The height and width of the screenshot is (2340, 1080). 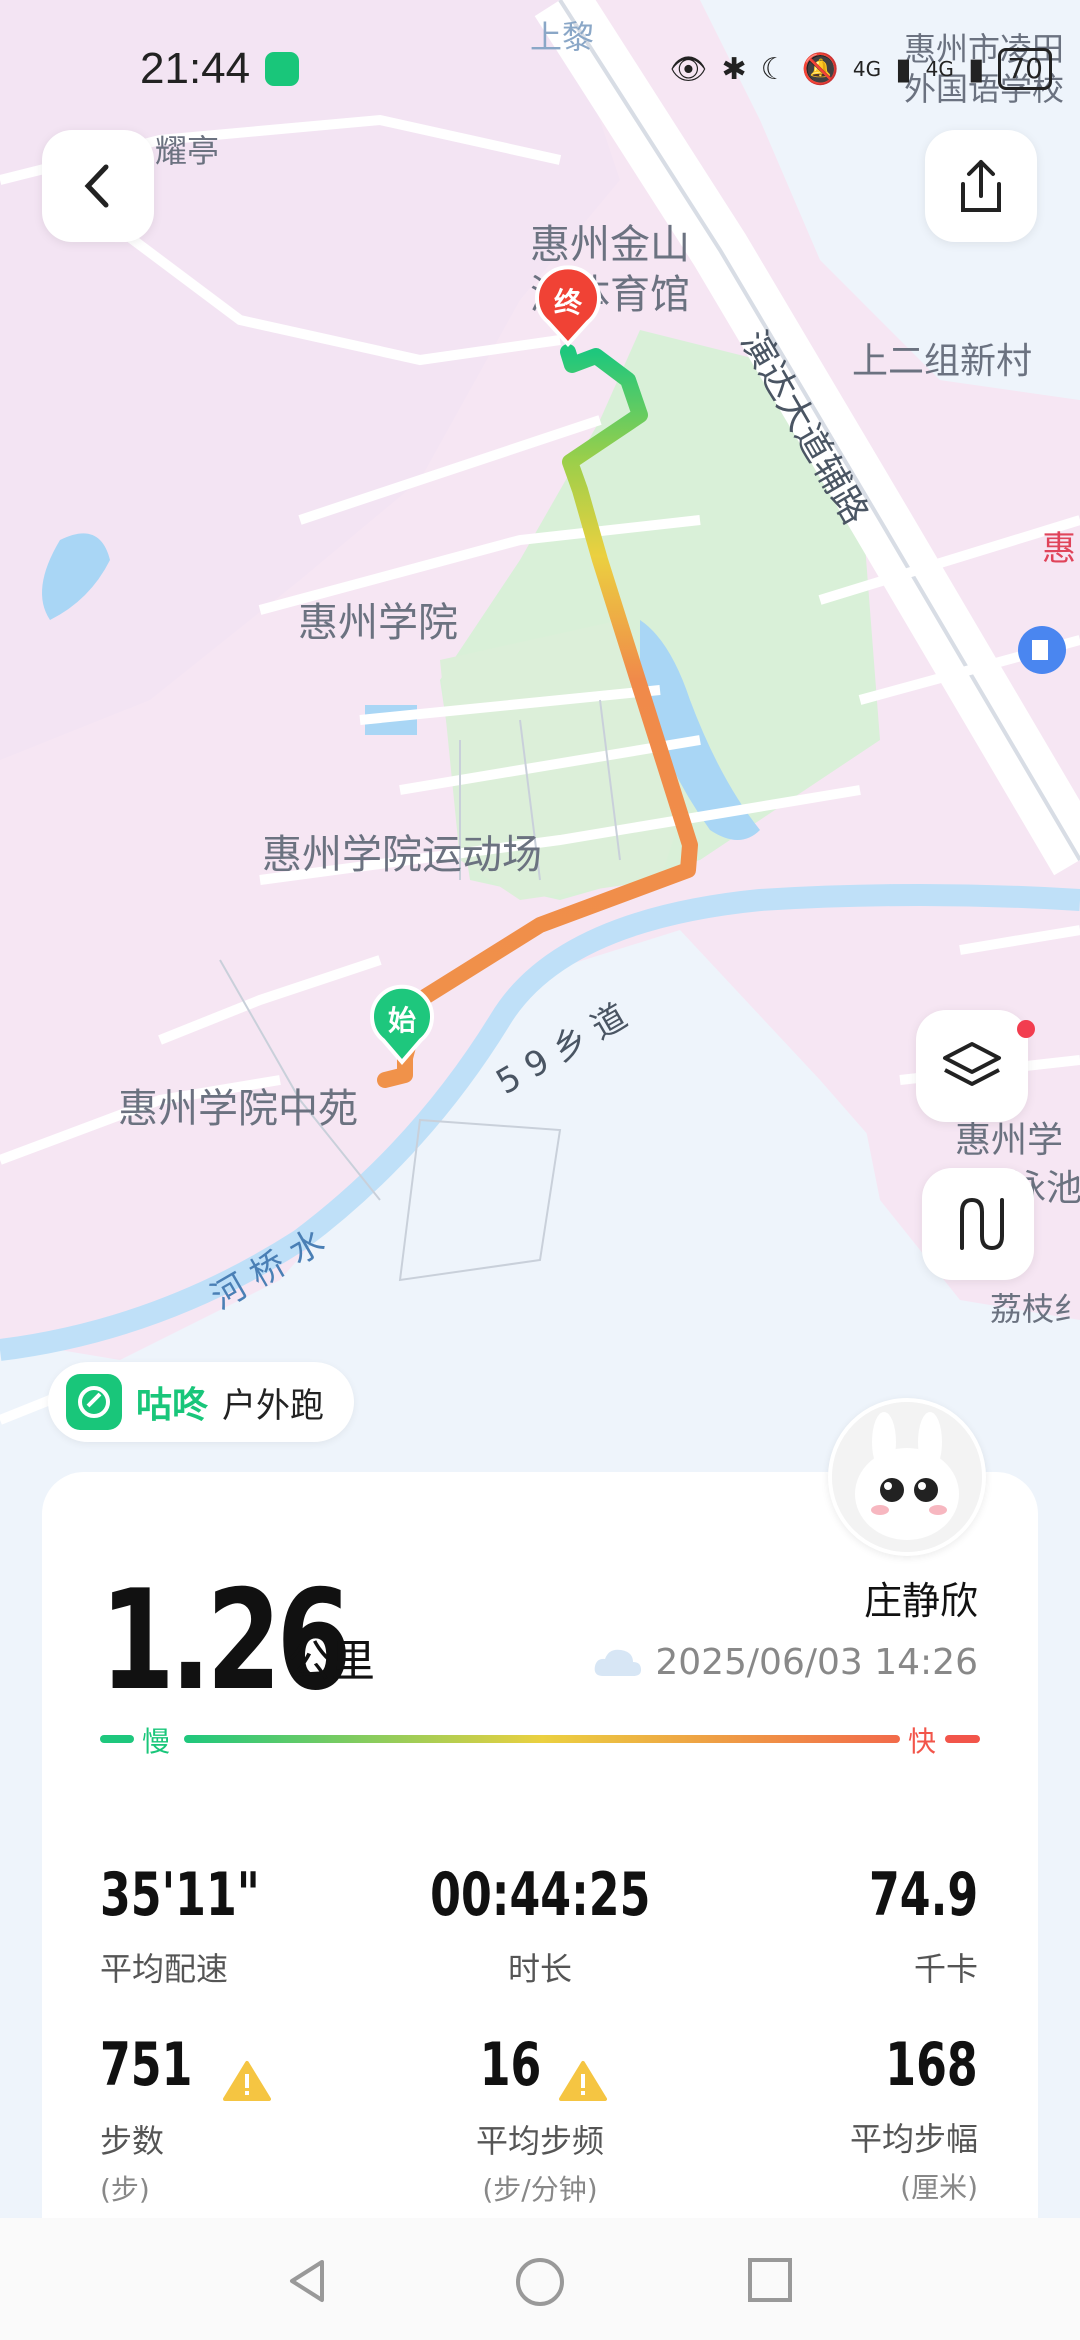 What do you see at coordinates (132, 2140) in the screenshot?
I see `stat-label: 步数` at bounding box center [132, 2140].